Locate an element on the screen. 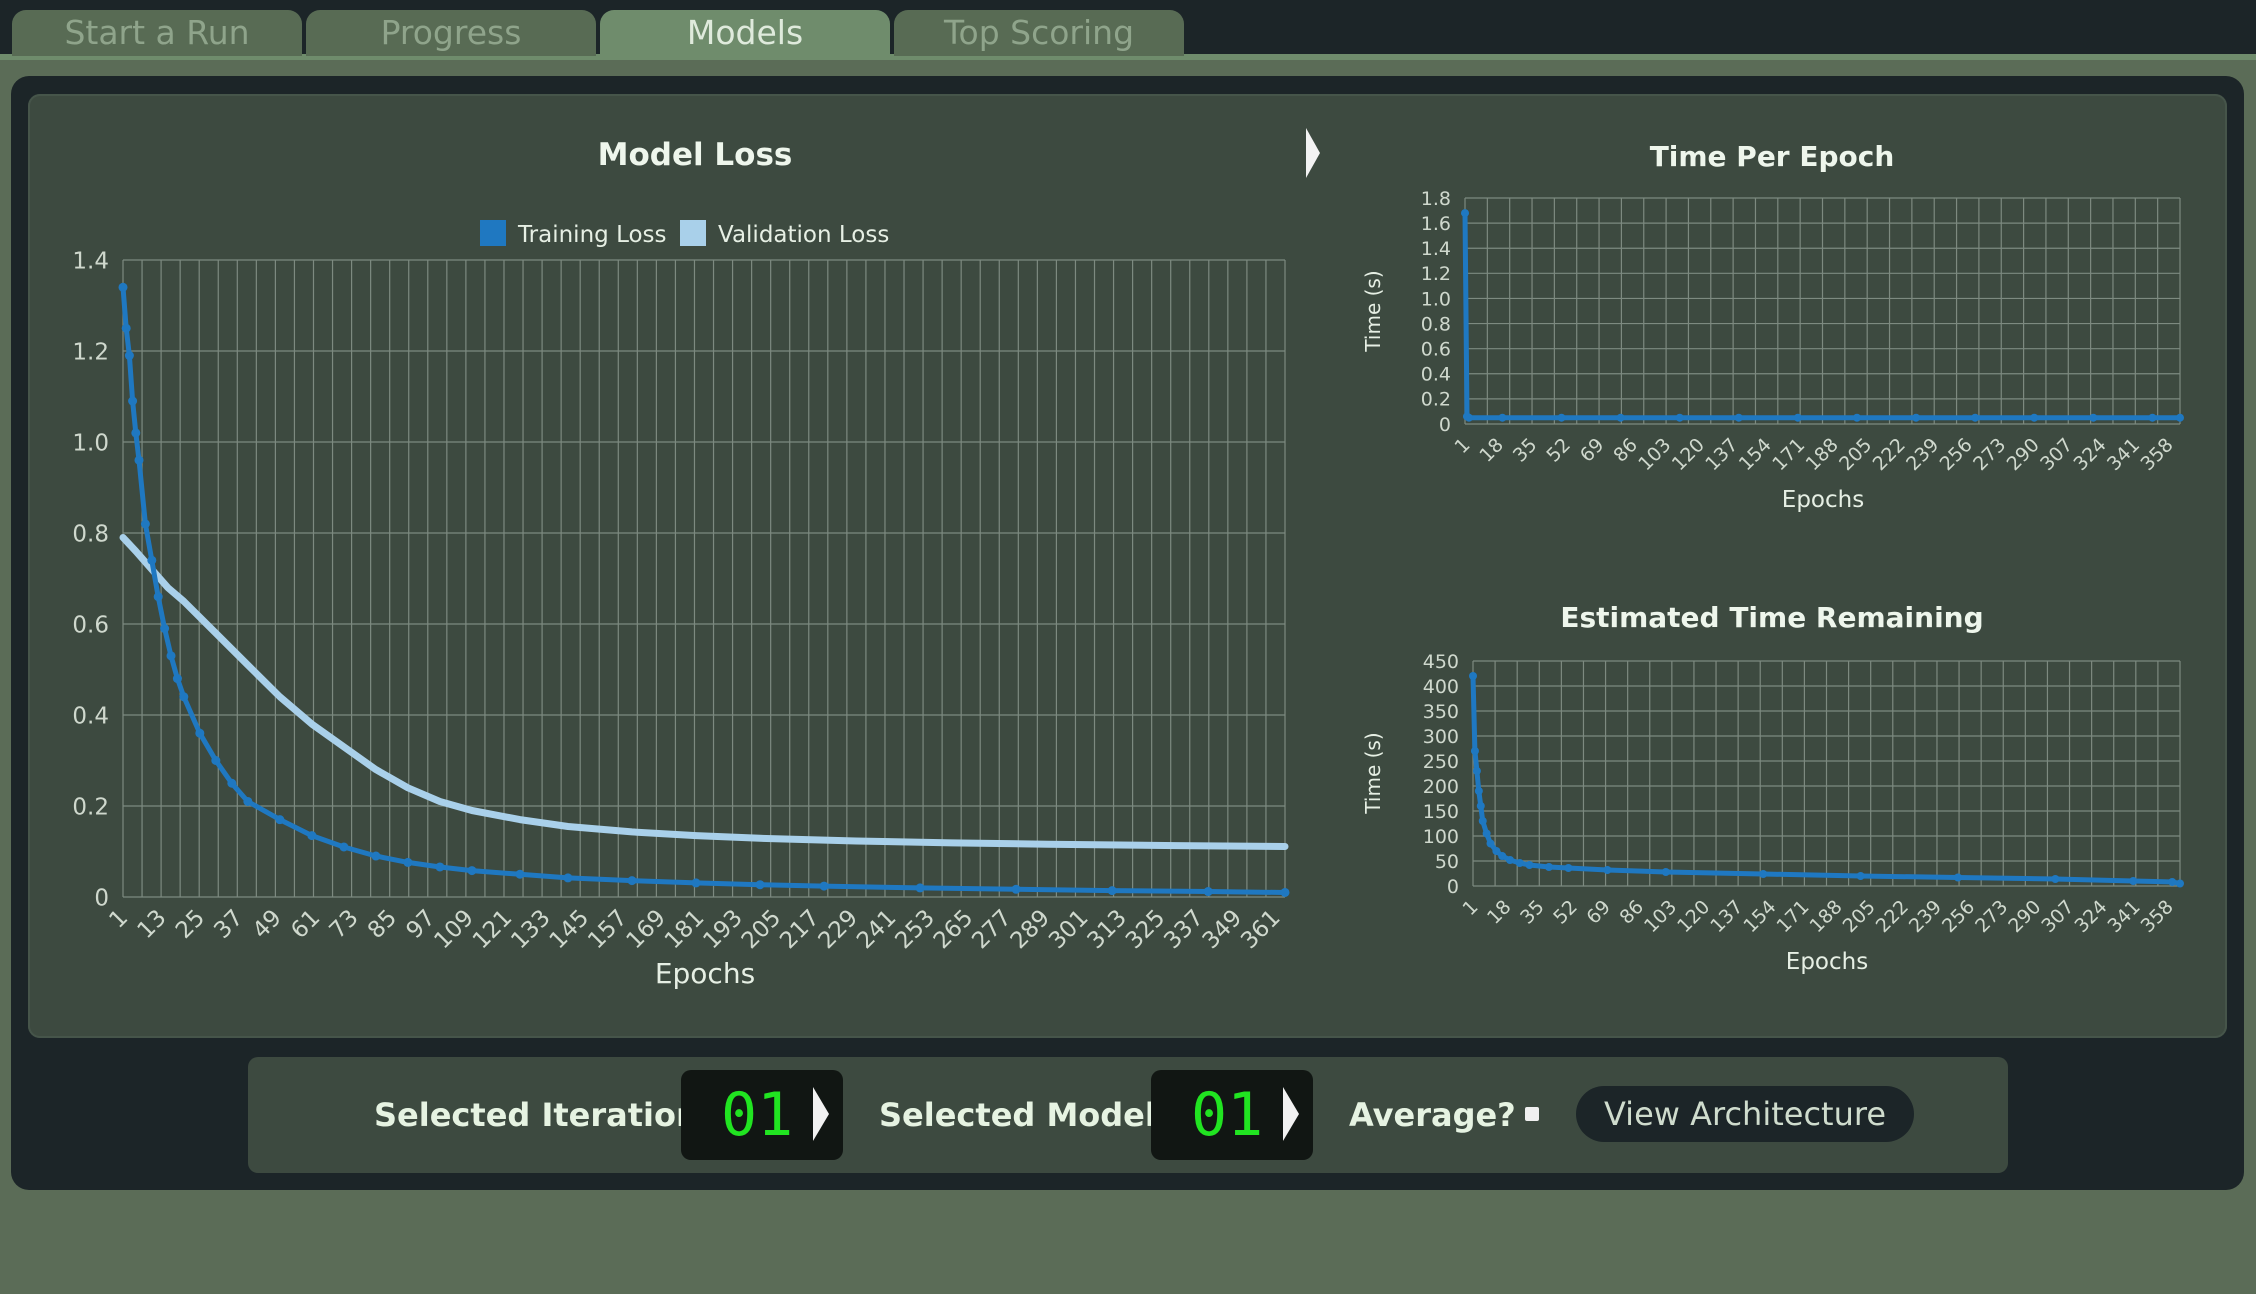 The image size is (2256, 1294). chart2-x-tick-label: 290 is located at coordinates (2023, 454).